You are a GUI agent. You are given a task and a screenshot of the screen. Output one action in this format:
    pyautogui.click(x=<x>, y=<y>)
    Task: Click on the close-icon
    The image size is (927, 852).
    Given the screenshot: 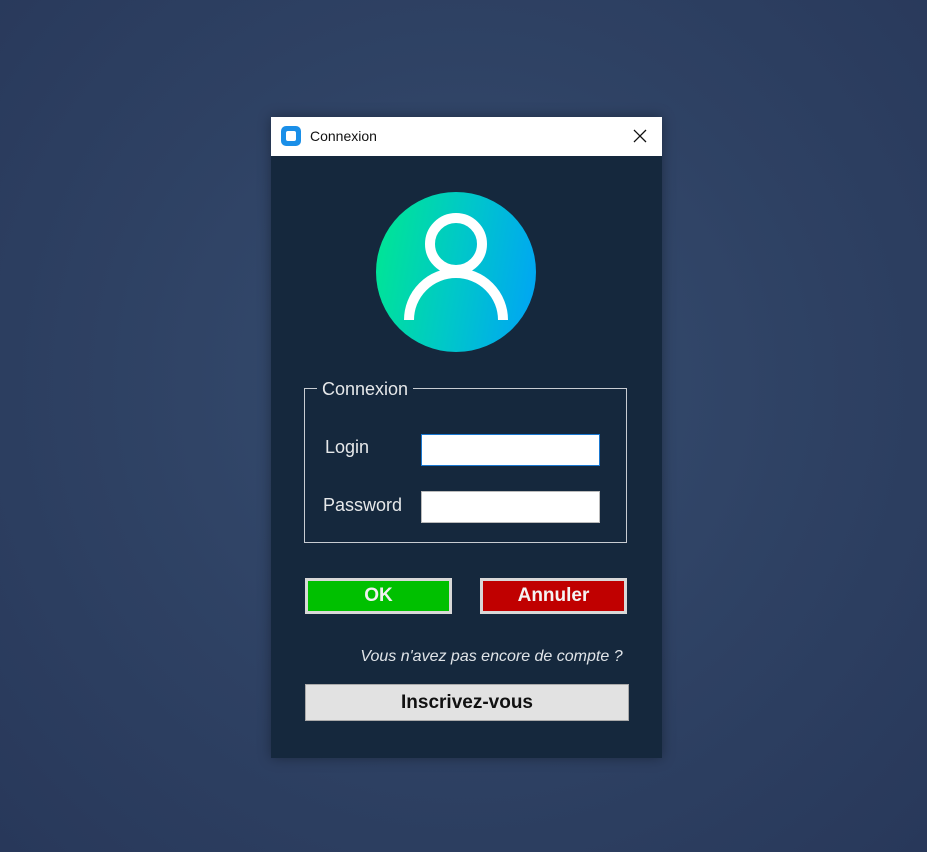 What is the action you would take?
    pyautogui.click(x=640, y=136)
    